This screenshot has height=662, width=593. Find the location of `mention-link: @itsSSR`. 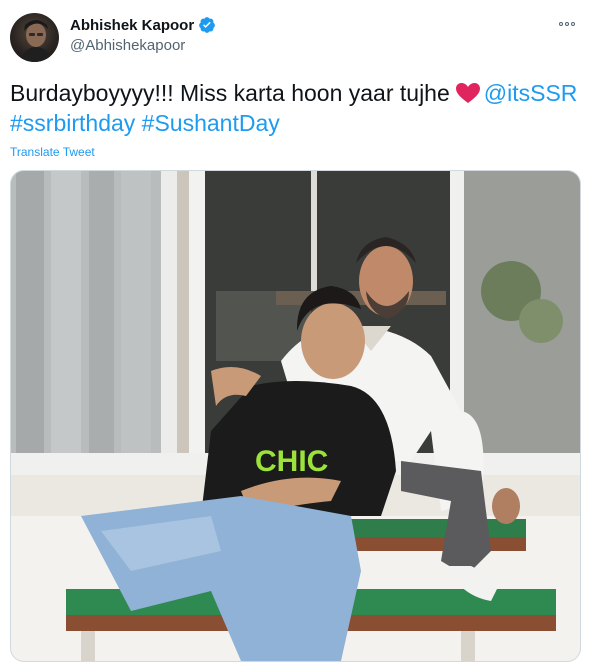

mention-link: @itsSSR is located at coordinates (531, 93).